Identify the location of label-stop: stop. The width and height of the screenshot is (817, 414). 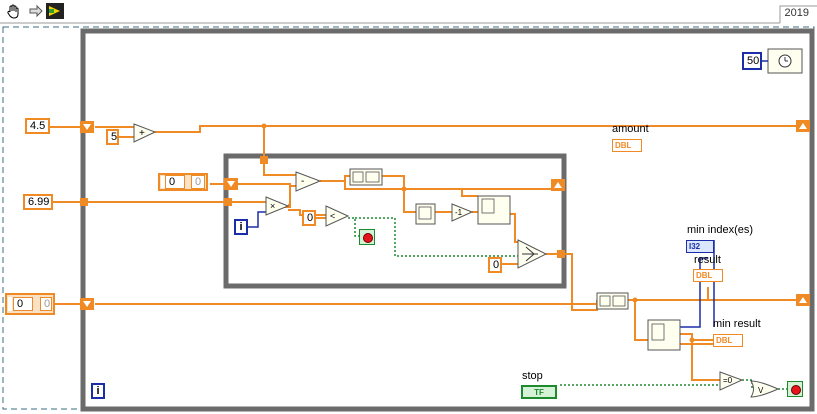
(532, 376).